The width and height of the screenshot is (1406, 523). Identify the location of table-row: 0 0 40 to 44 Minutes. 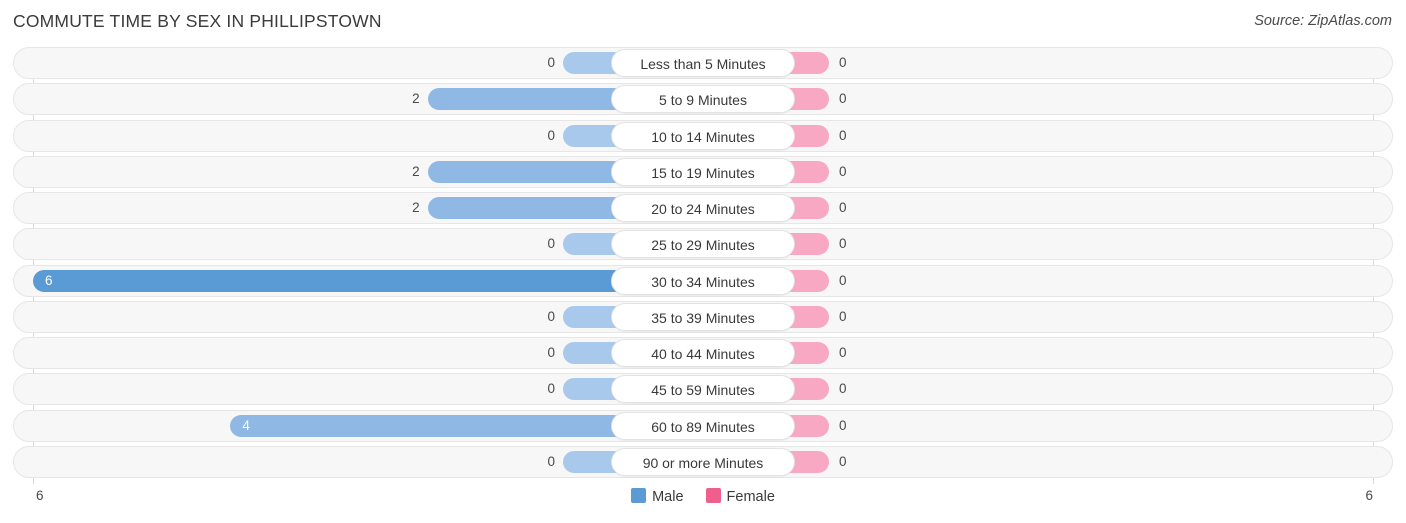
(703, 353).